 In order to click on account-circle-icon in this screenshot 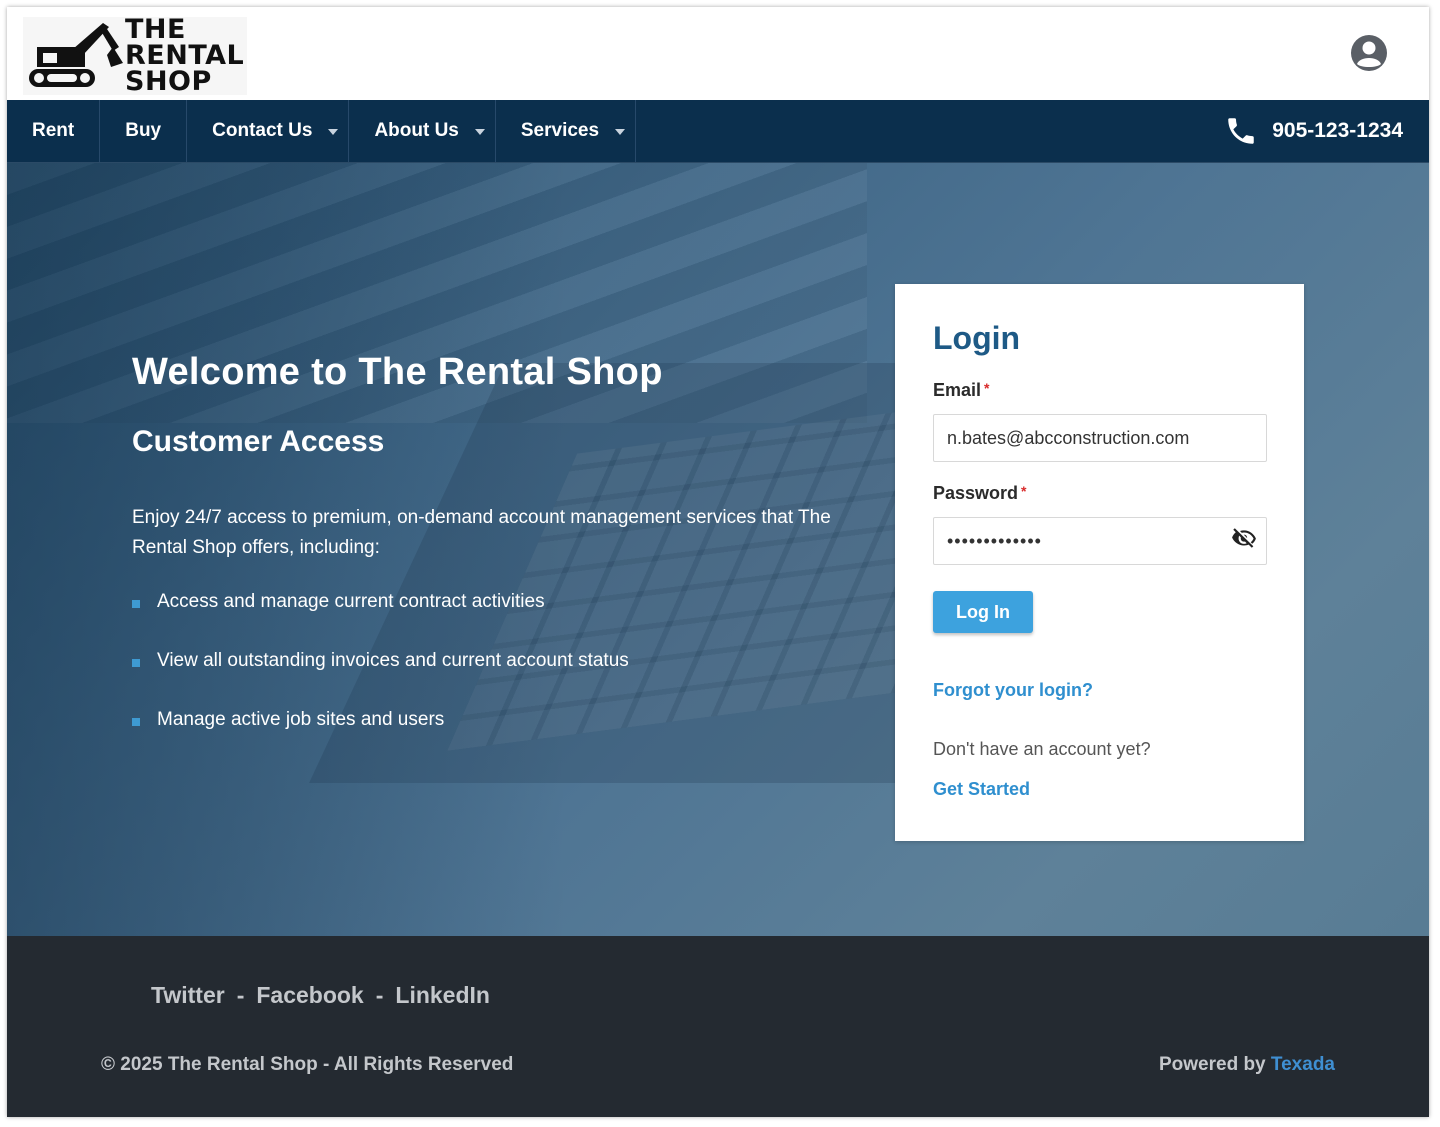, I will do `click(1369, 53)`.